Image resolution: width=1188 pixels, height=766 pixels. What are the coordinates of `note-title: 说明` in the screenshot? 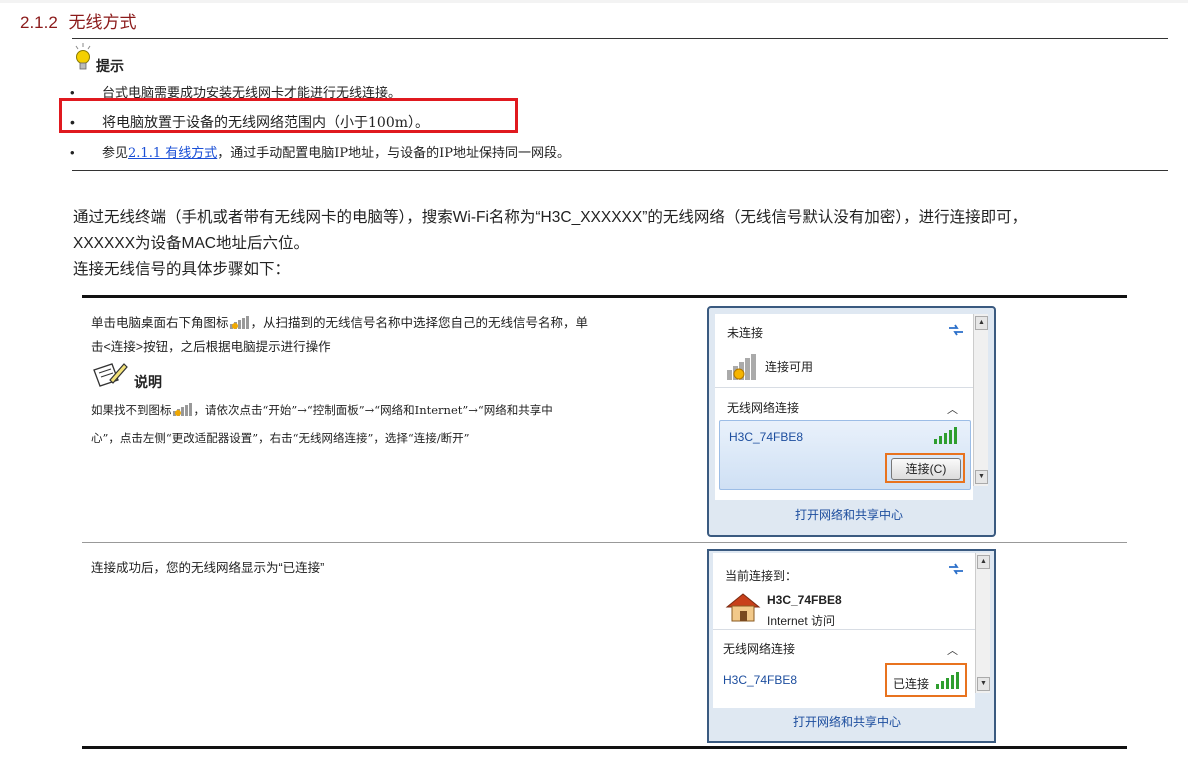 It's located at (148, 383).